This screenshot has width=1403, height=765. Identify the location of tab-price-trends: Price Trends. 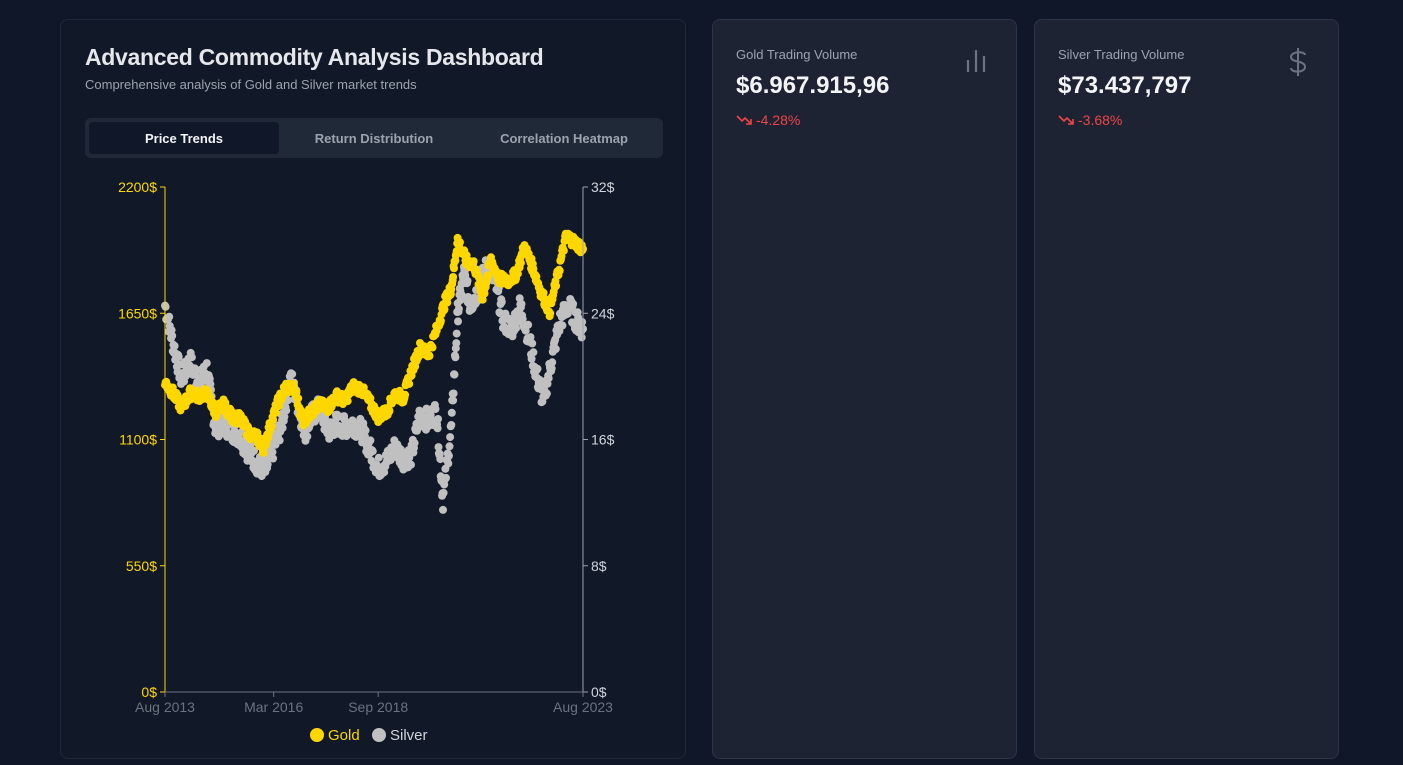
(184, 138).